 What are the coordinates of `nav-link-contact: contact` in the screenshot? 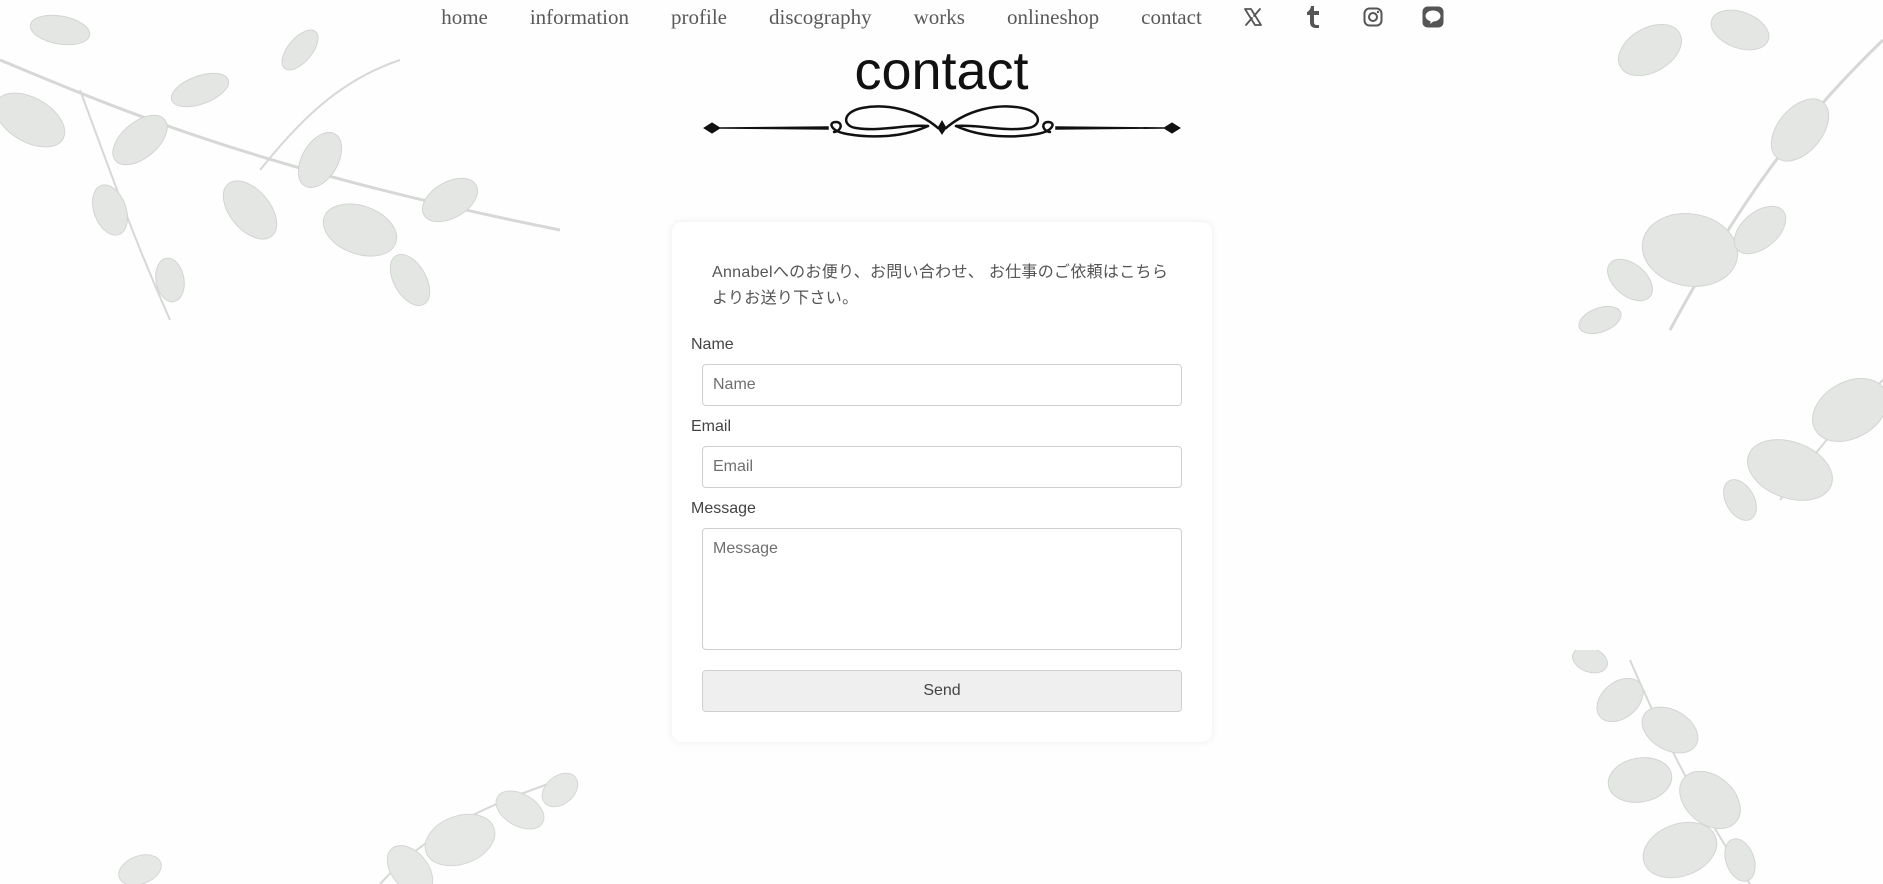 It's located at (1171, 17).